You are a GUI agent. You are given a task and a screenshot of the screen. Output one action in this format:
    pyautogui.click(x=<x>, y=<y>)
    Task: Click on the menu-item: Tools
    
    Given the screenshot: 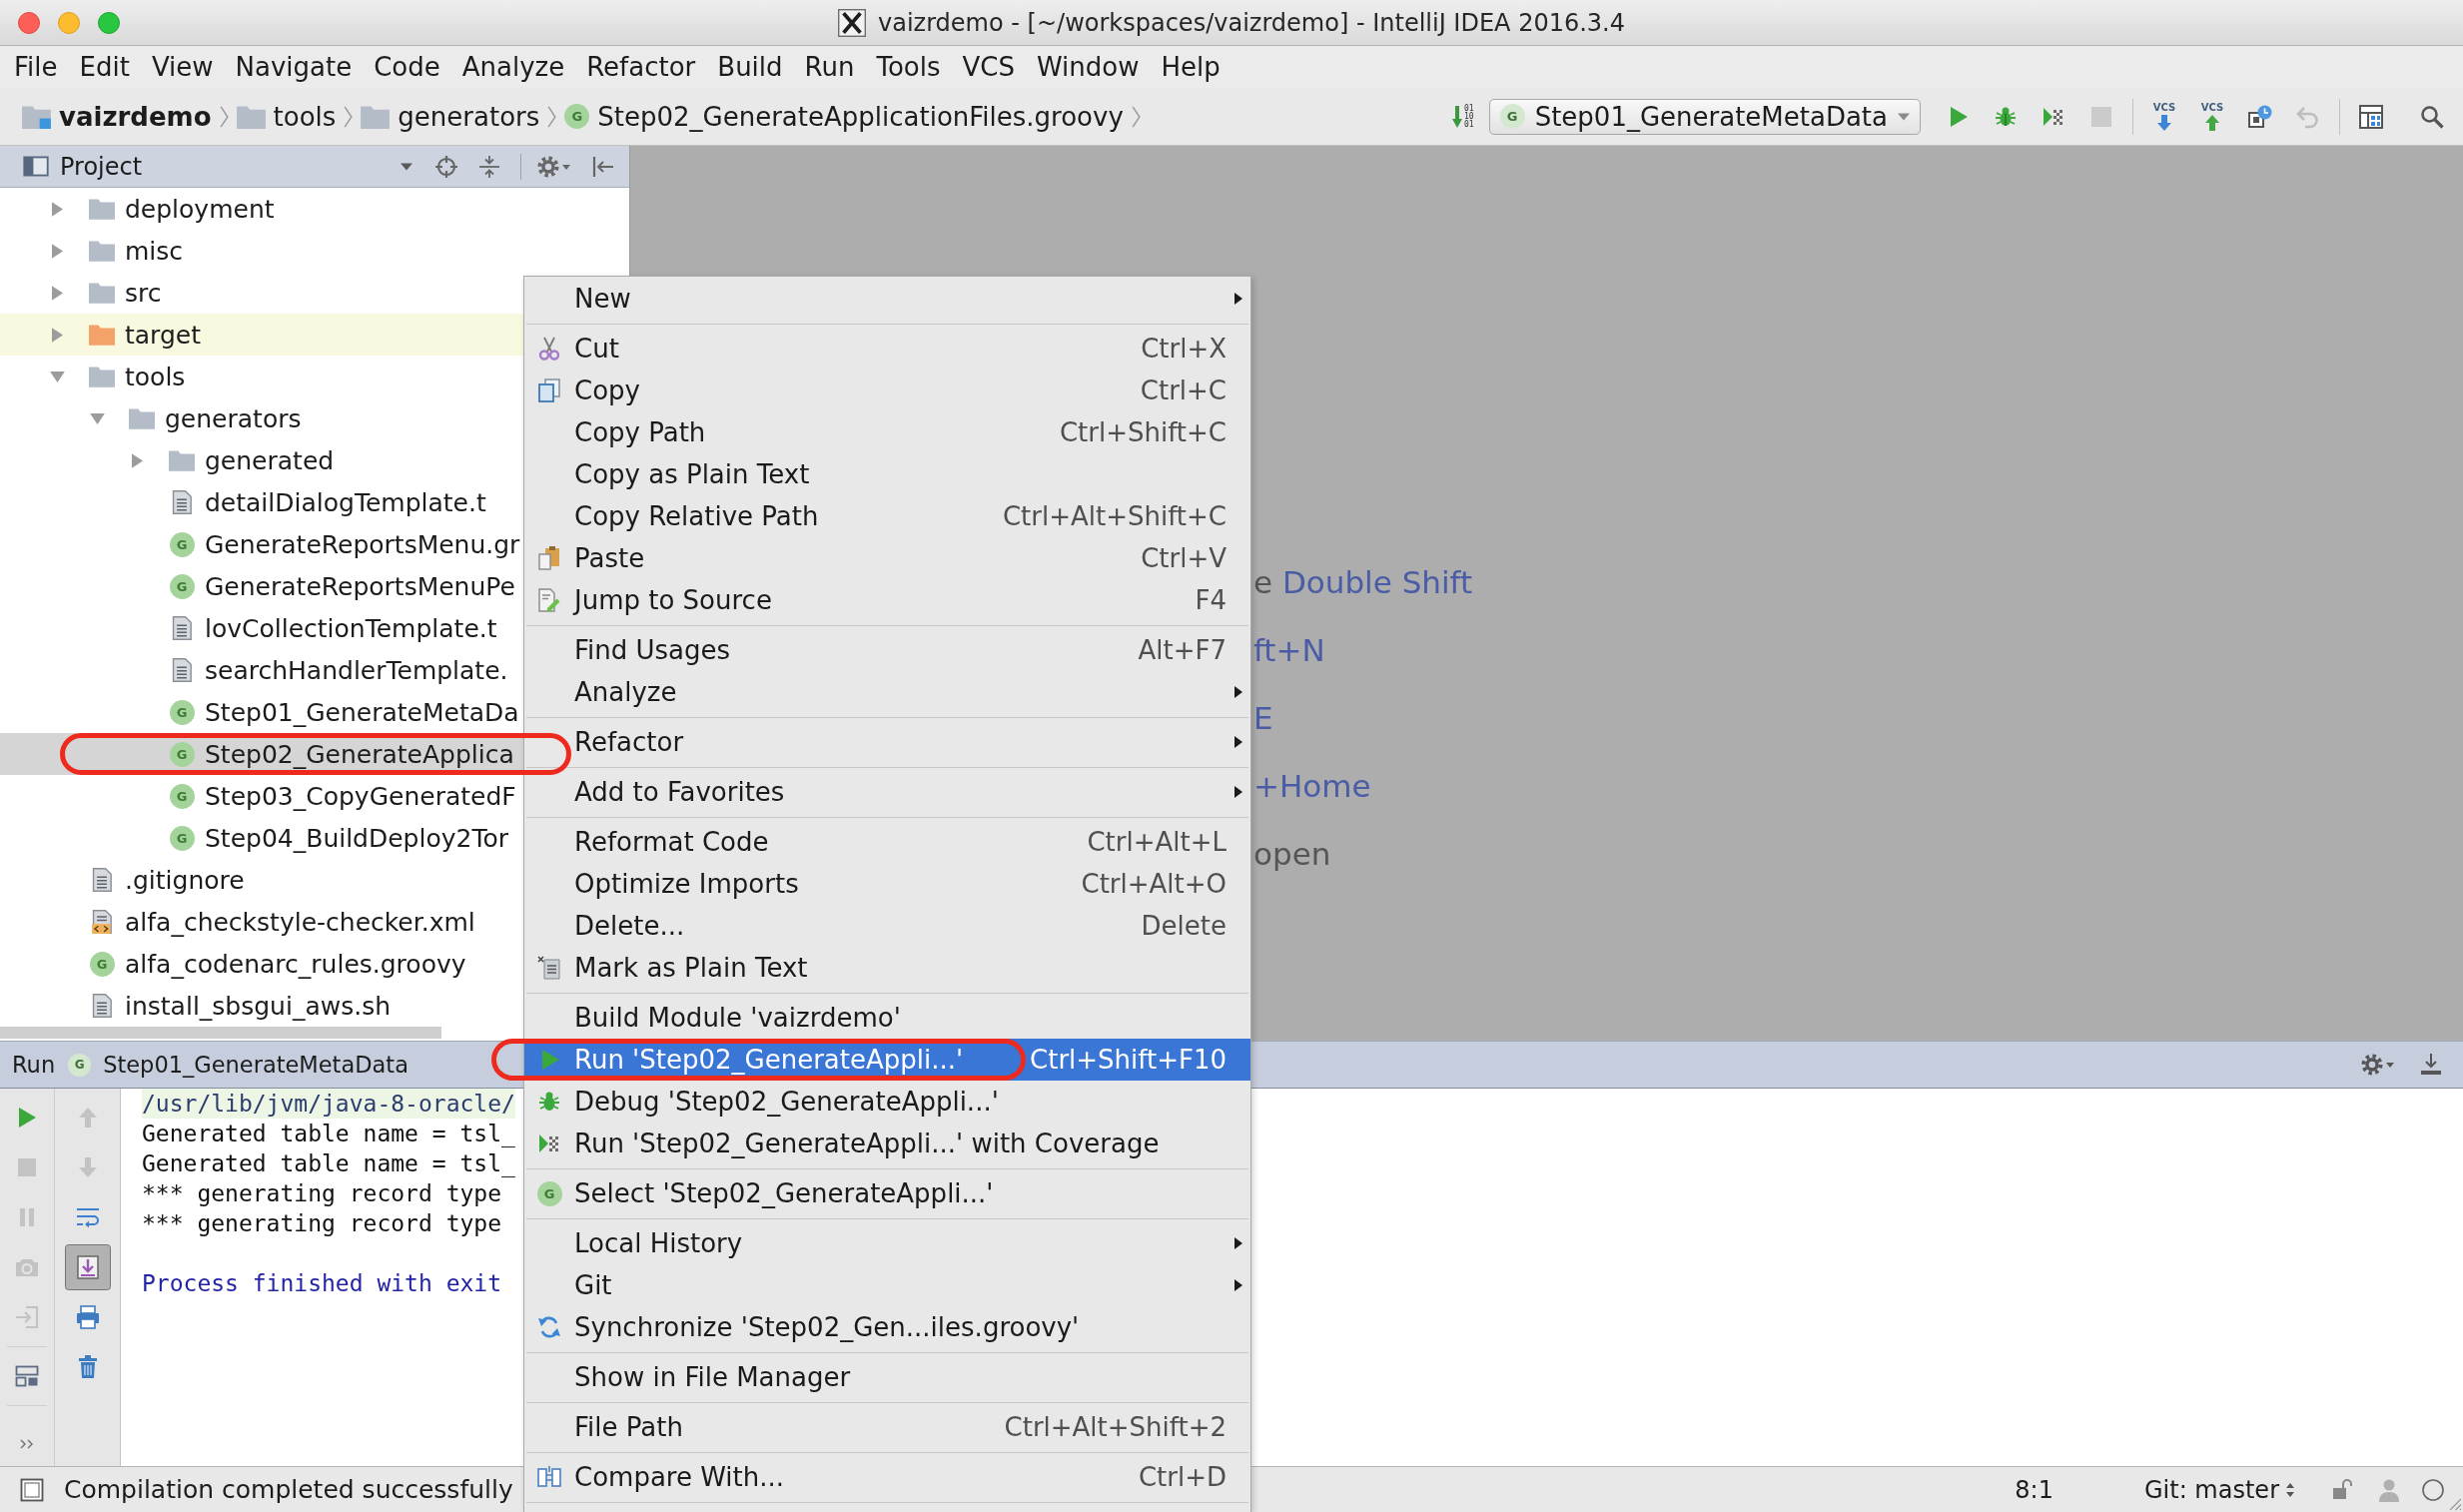 What is the action you would take?
    pyautogui.click(x=908, y=67)
    